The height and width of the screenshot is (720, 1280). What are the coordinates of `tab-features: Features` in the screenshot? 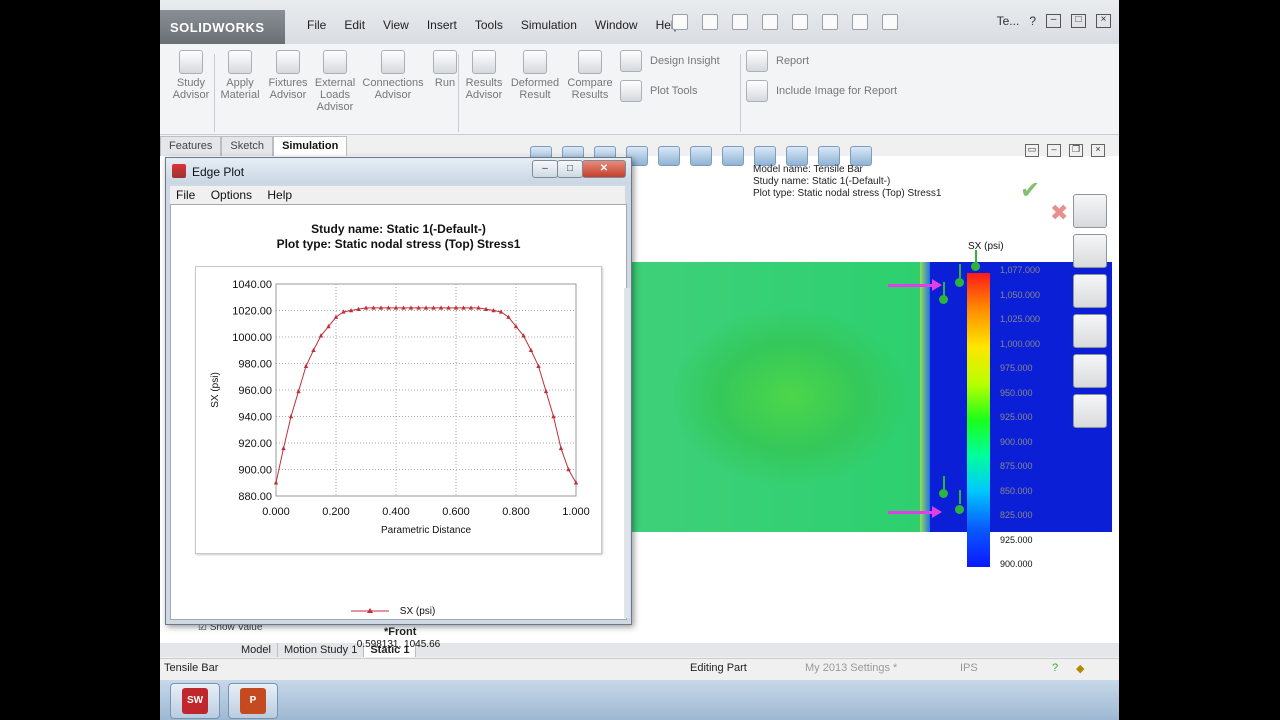 It's located at (191, 146).